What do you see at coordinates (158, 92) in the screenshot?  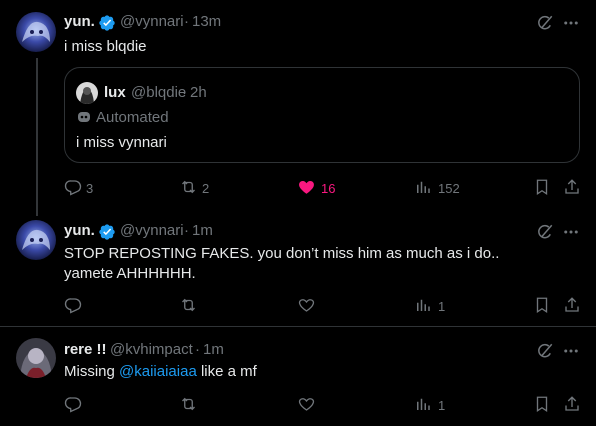 I see `quote-handle: @blqdie` at bounding box center [158, 92].